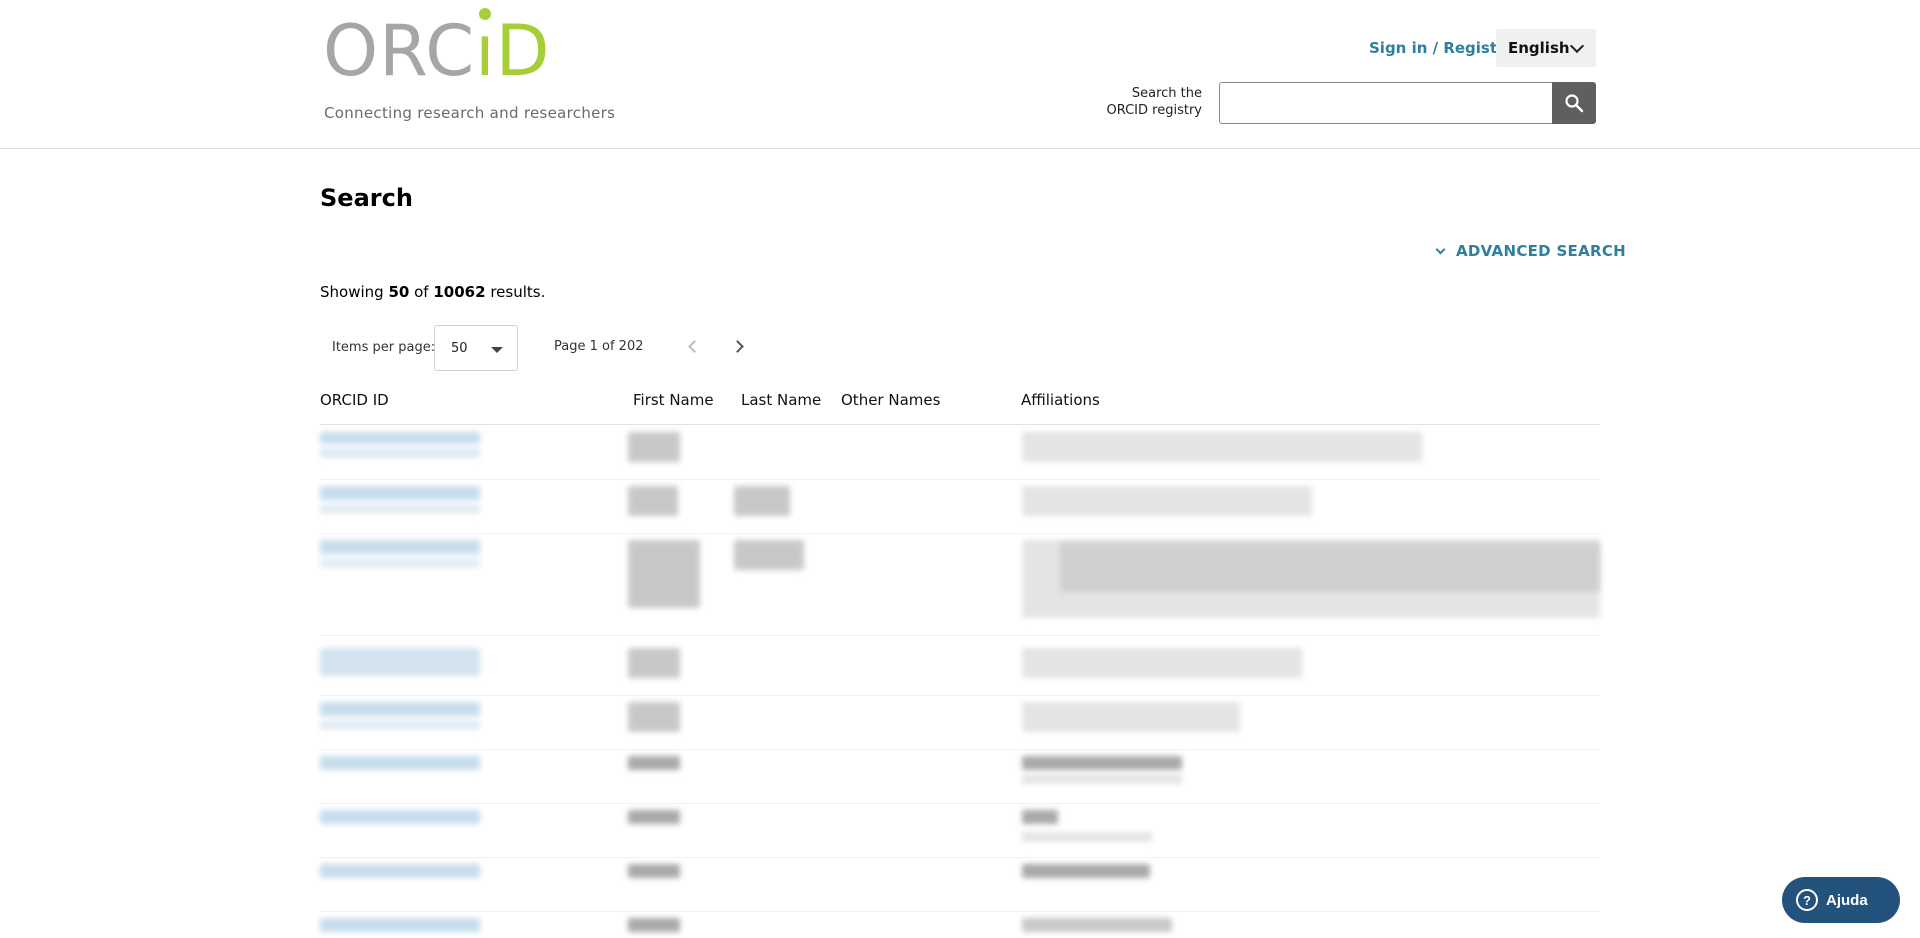  I want to click on help-button: ? Ajuda, so click(1841, 900).